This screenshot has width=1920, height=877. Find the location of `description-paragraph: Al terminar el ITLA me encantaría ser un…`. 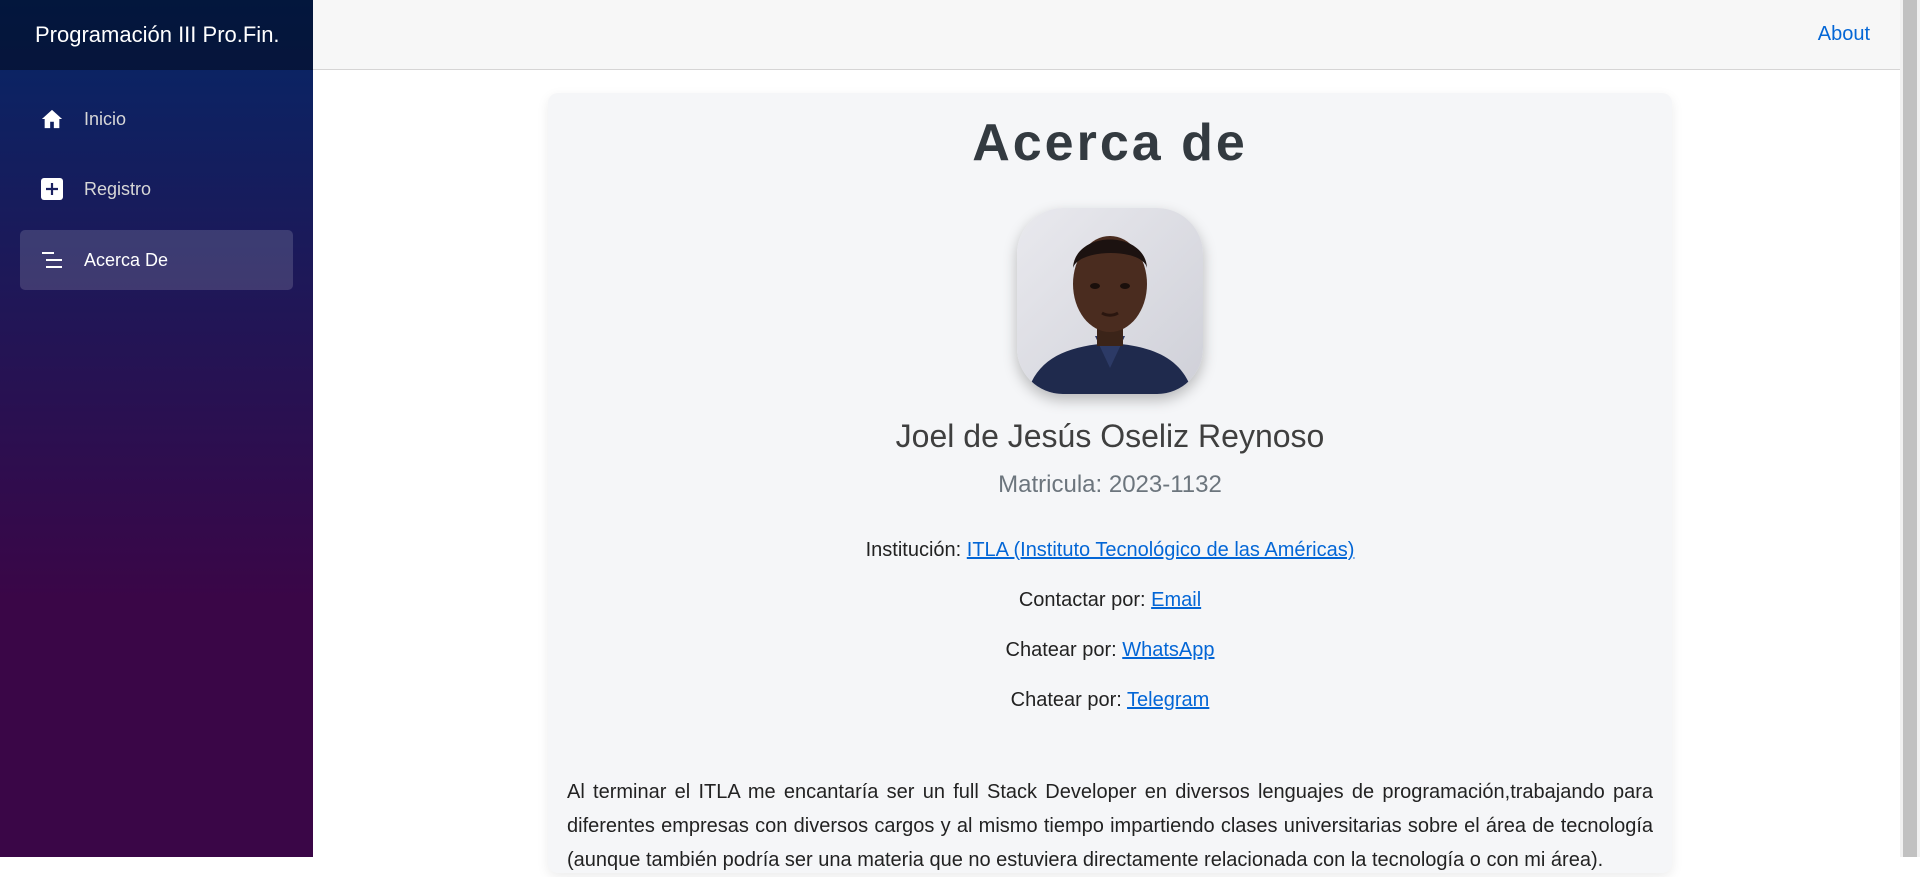

description-paragraph: Al terminar el ITLA me encantaría ser un… is located at coordinates (1110, 826).